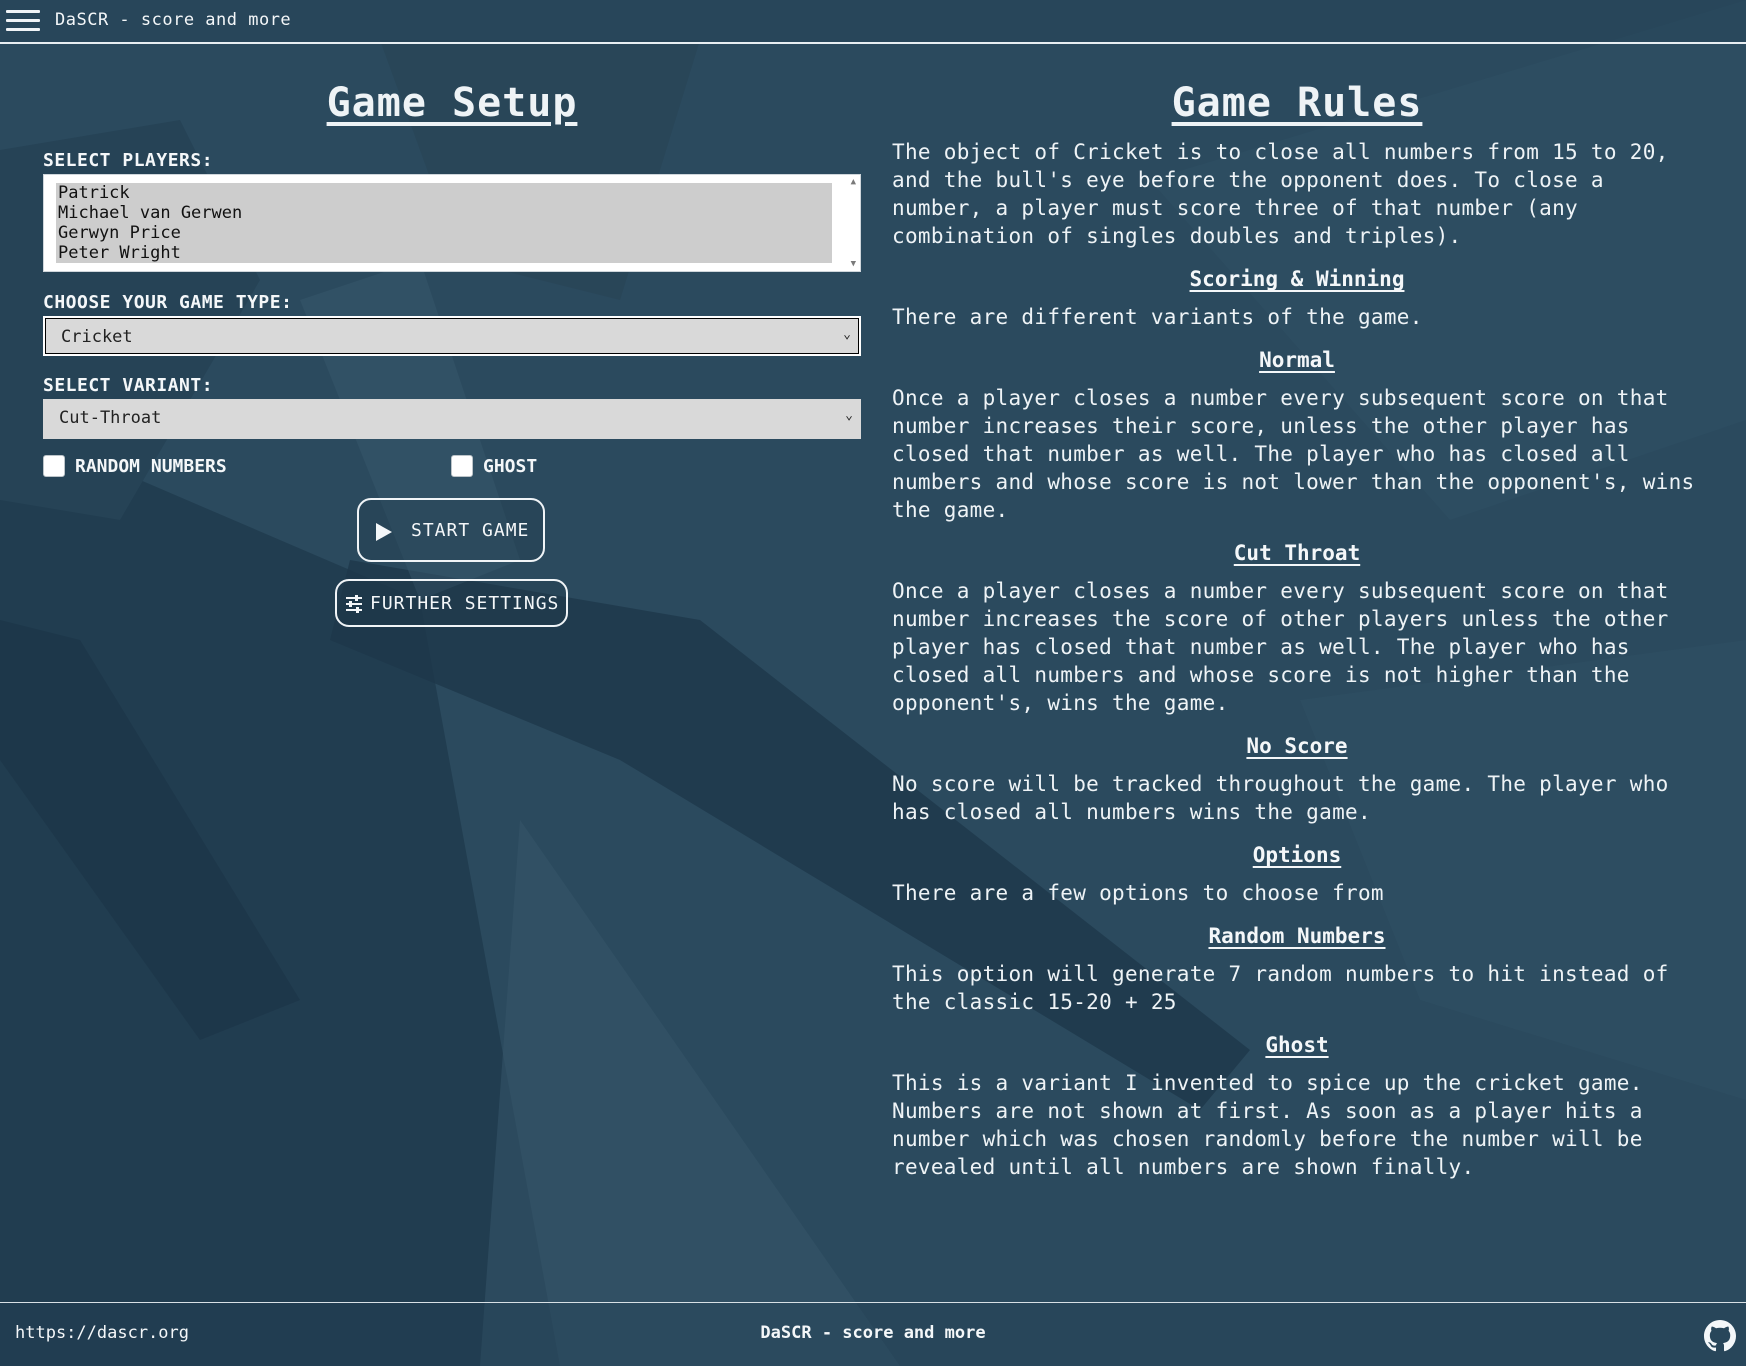  I want to click on start-game-label: START GAME, so click(470, 530).